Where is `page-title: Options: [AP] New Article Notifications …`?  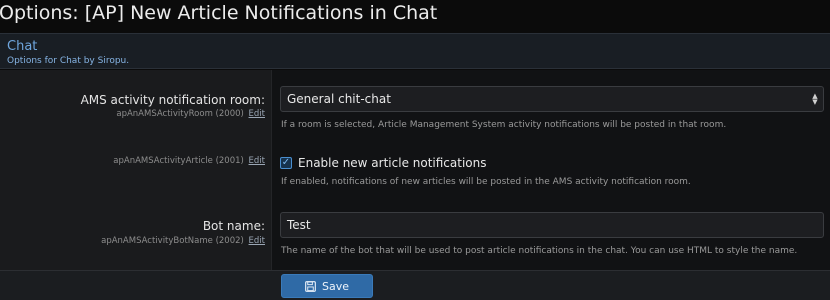 page-title: Options: [AP] New Article Notifications … is located at coordinates (219, 13).